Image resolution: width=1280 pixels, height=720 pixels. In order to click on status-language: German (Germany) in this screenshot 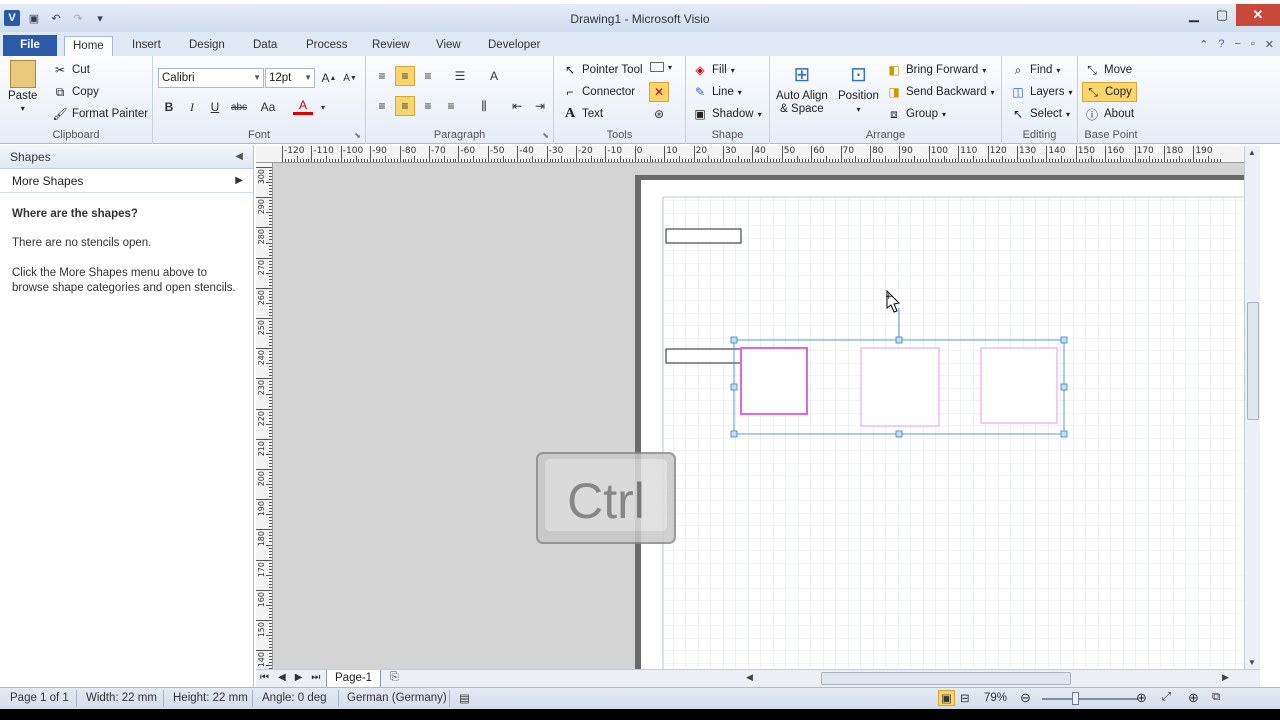, I will do `click(397, 698)`.